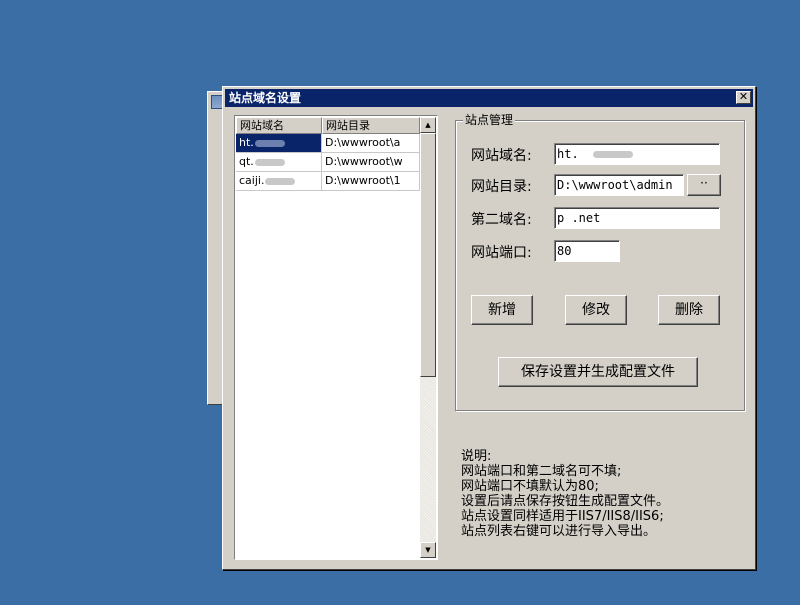 Image resolution: width=800 pixels, height=605 pixels. What do you see at coordinates (501, 220) in the screenshot?
I see `second-domain-label: 第二域名:` at bounding box center [501, 220].